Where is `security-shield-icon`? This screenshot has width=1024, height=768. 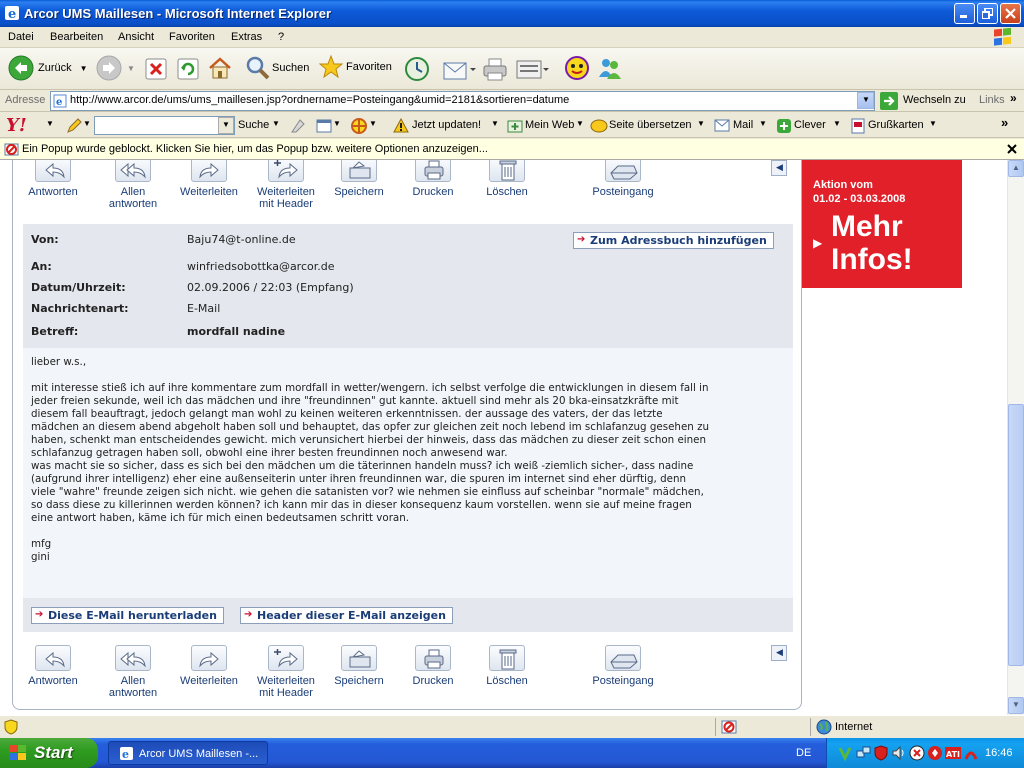 security-shield-icon is located at coordinates (881, 753).